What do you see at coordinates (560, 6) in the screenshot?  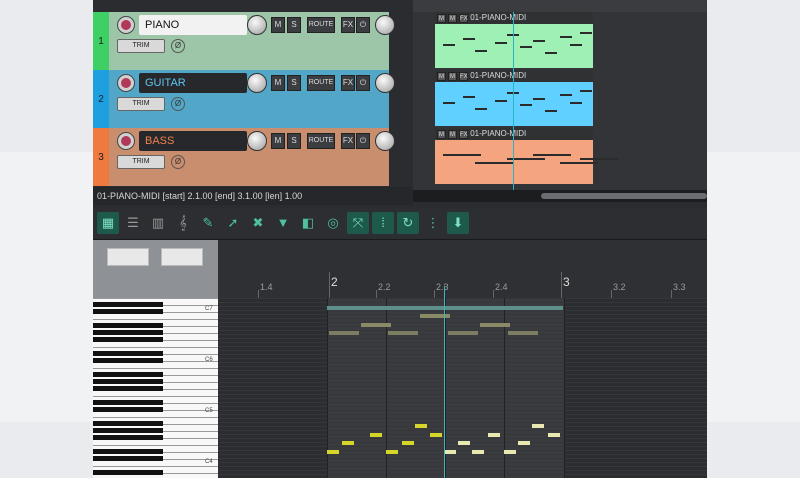 I see `arrange-ruler` at bounding box center [560, 6].